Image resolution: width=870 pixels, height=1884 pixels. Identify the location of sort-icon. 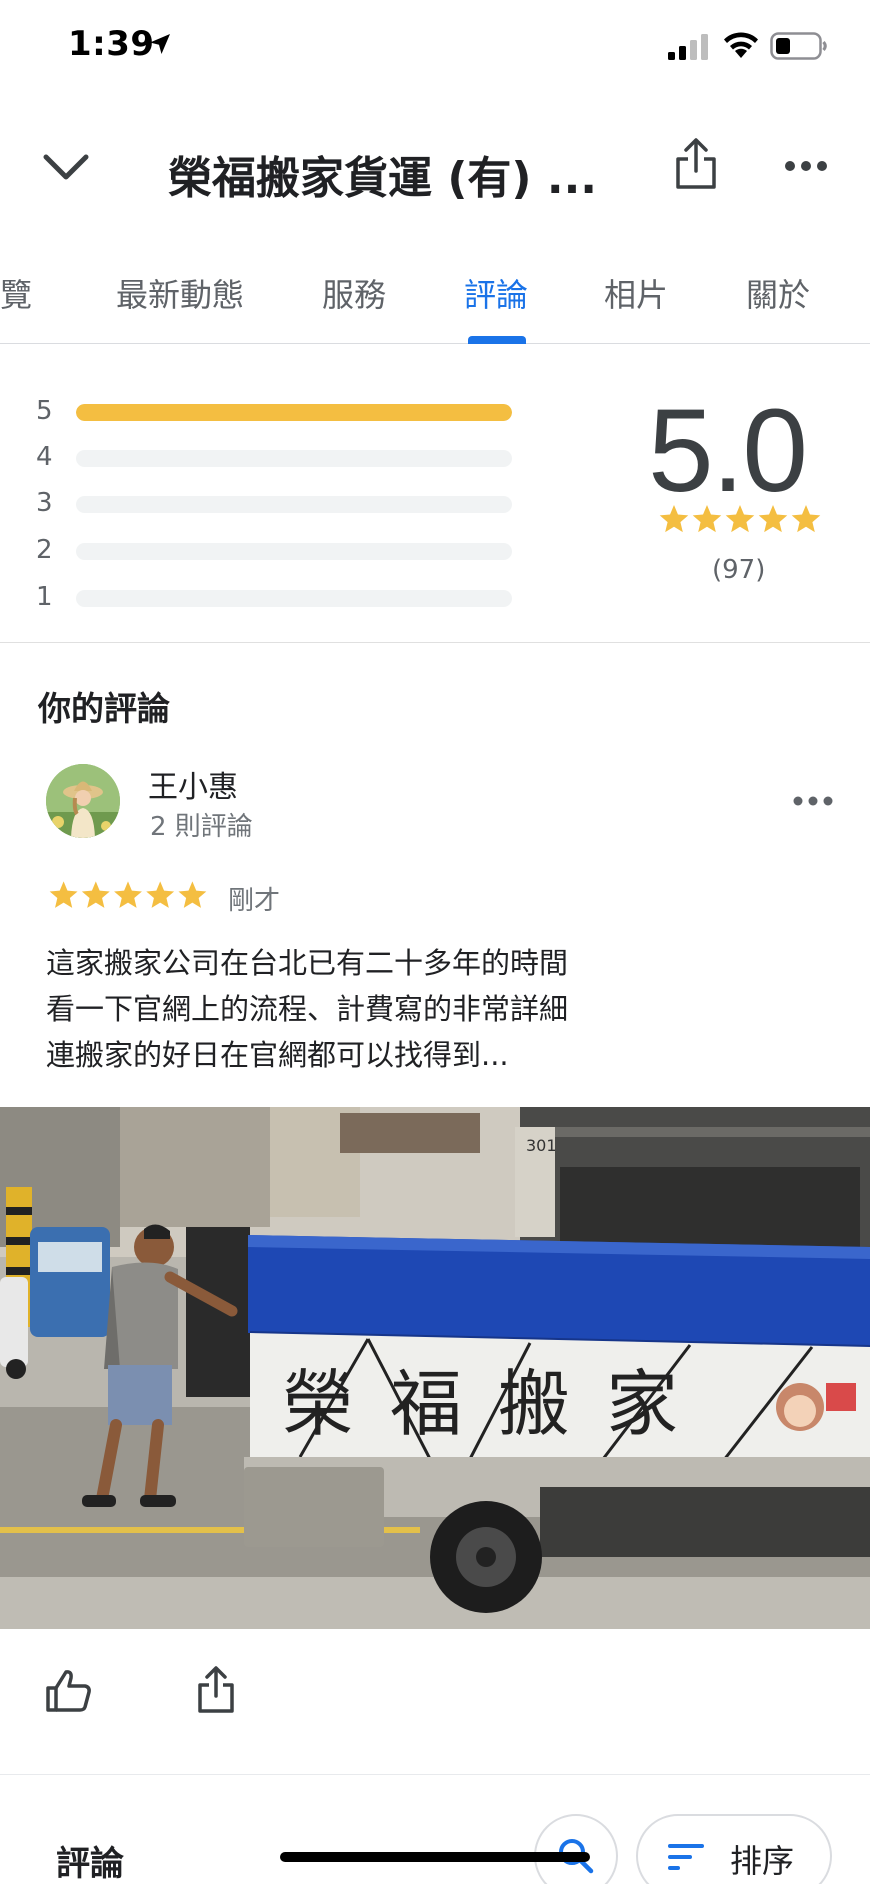
(686, 1857).